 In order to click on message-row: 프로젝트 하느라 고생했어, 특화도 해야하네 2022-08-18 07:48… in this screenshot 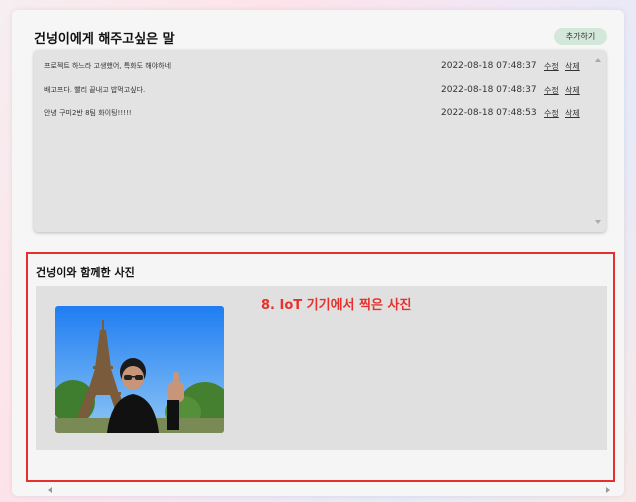, I will do `click(320, 66)`.